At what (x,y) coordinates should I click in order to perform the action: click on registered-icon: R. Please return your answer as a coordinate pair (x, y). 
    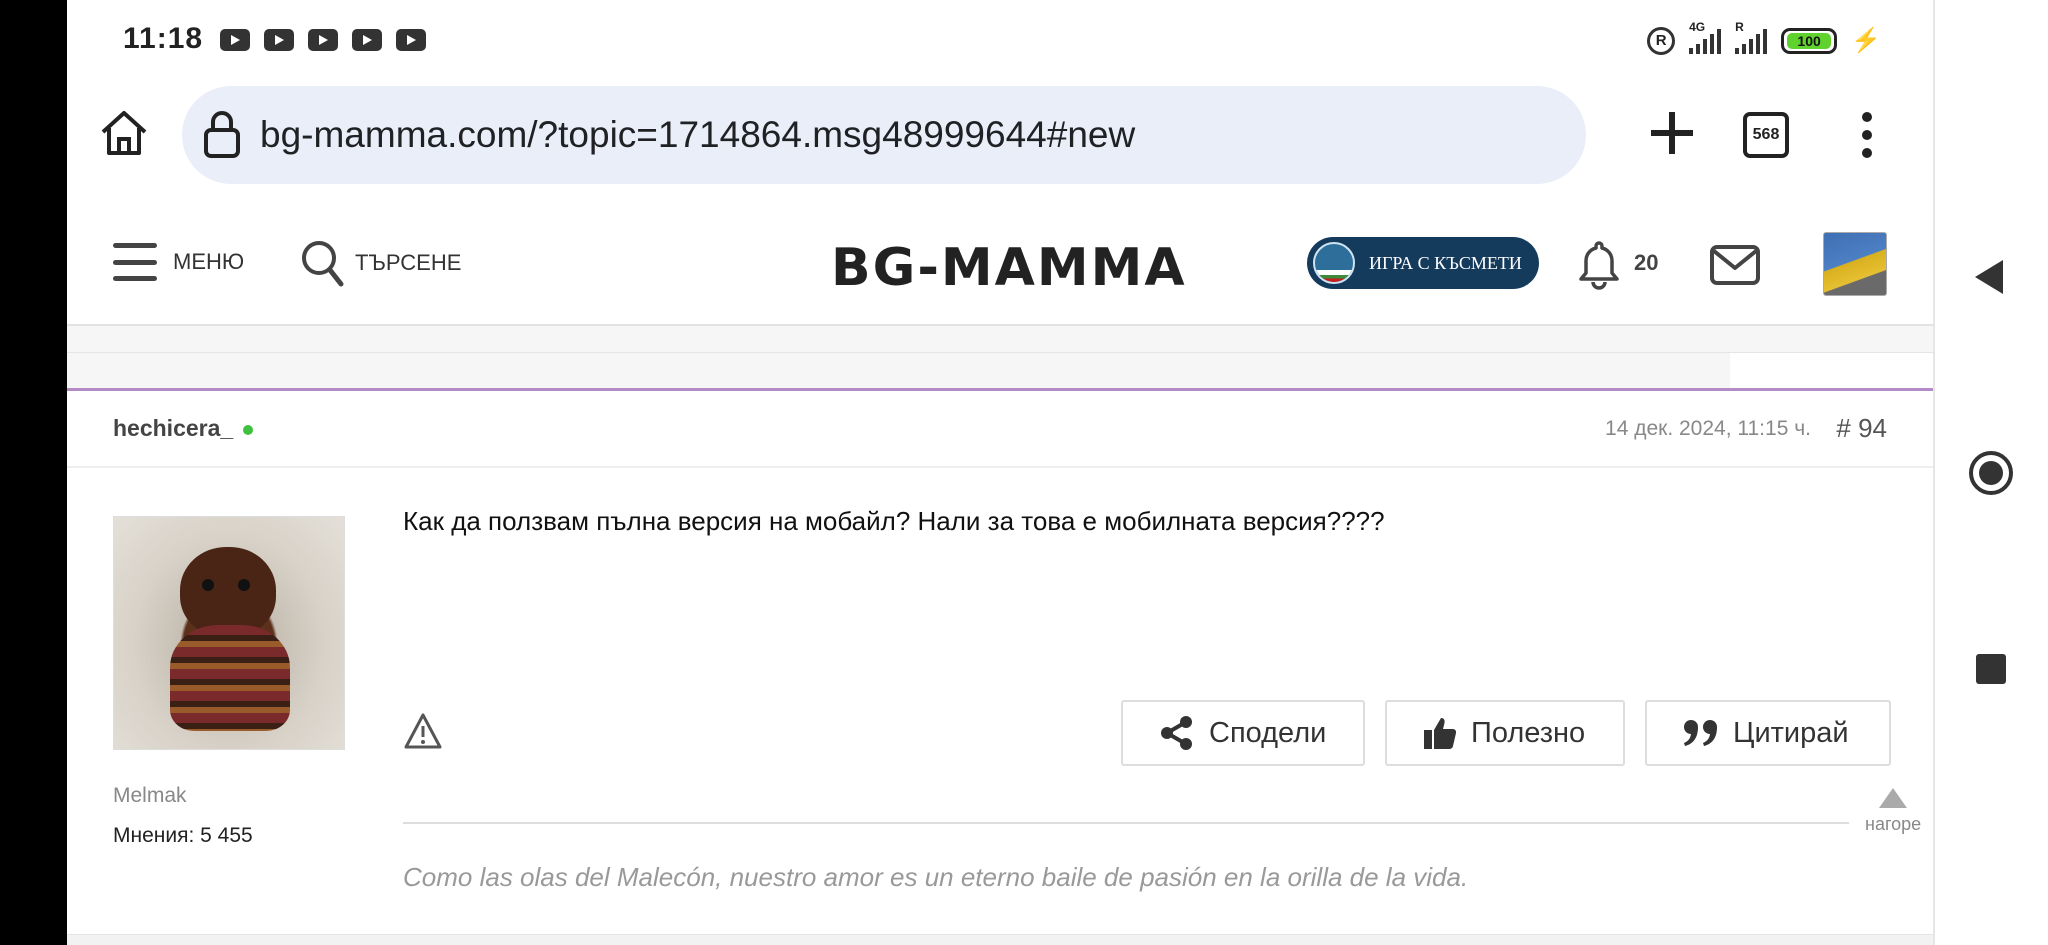
    Looking at the image, I should click on (1661, 40).